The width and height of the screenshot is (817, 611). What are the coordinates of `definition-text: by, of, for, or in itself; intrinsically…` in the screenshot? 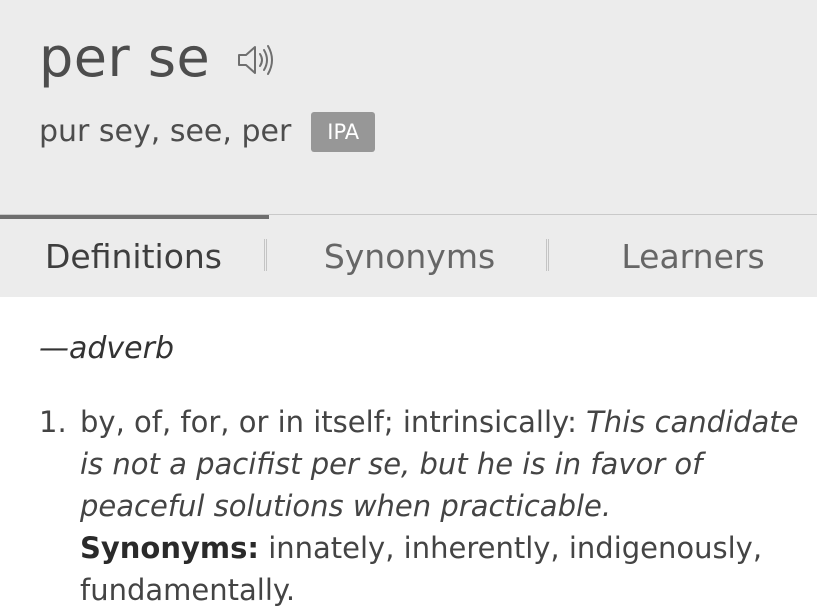 It's located at (333, 422).